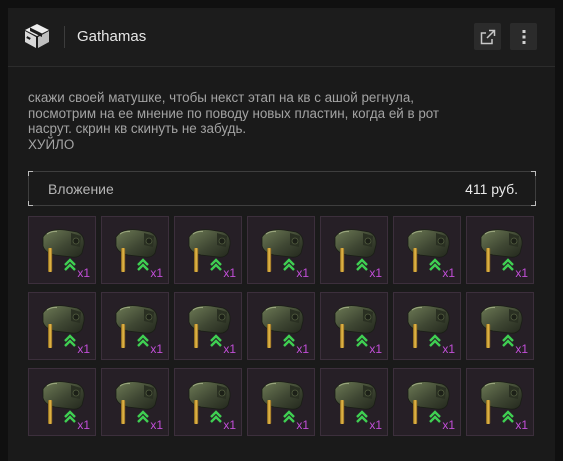 This screenshot has width=563, height=461. I want to click on attachment-bar: Вложение 411 руб., so click(282, 188).